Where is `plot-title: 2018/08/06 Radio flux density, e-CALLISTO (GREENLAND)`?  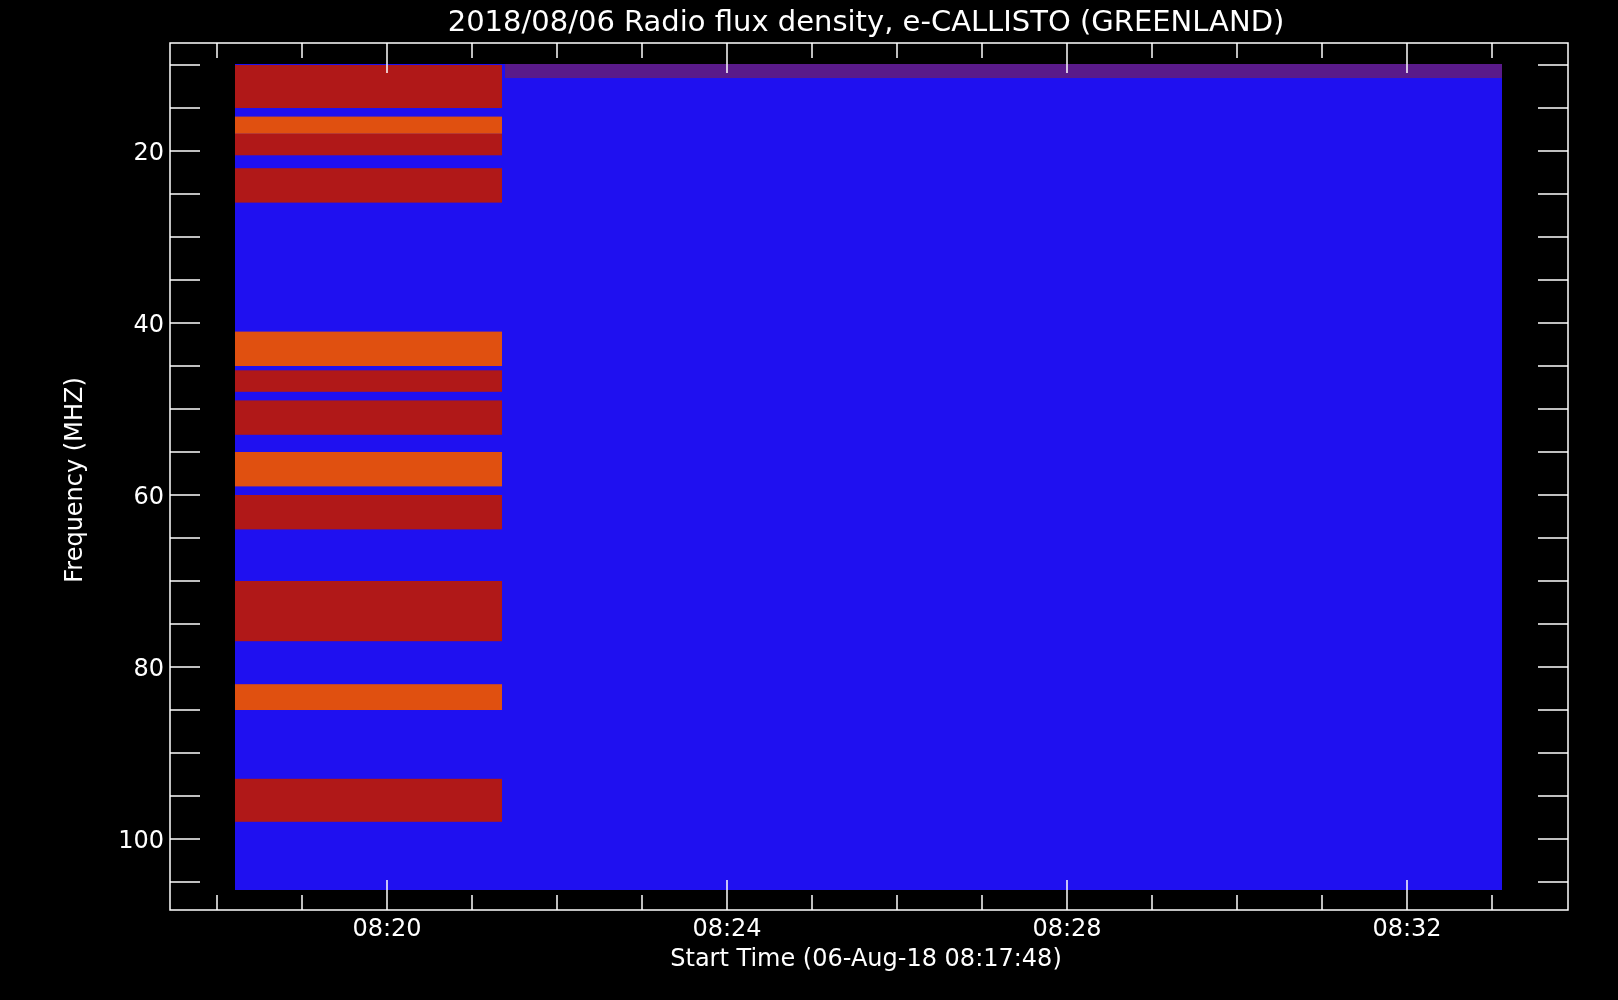 plot-title: 2018/08/06 Radio flux density, e-CALLISTO (GREENLAND) is located at coordinates (866, 21).